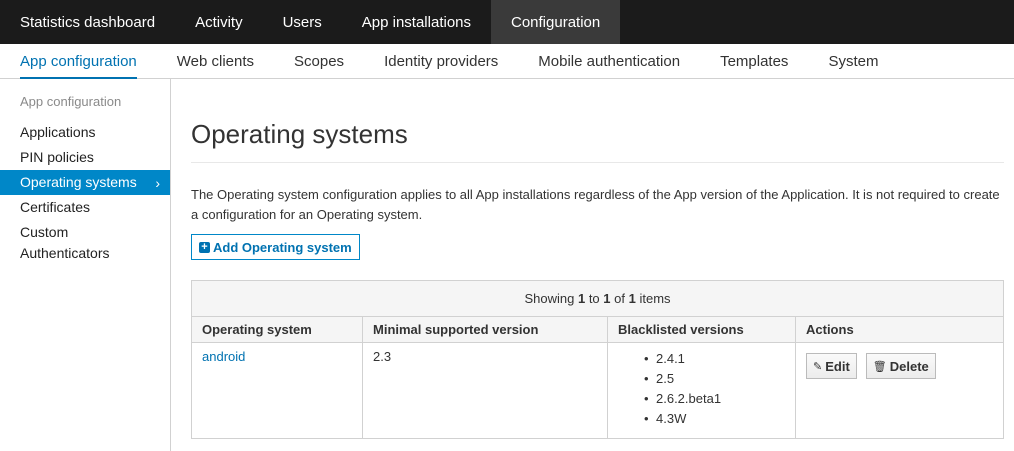 This screenshot has height=451, width=1014. I want to click on subtab-scopes: Scopes, so click(319, 61).